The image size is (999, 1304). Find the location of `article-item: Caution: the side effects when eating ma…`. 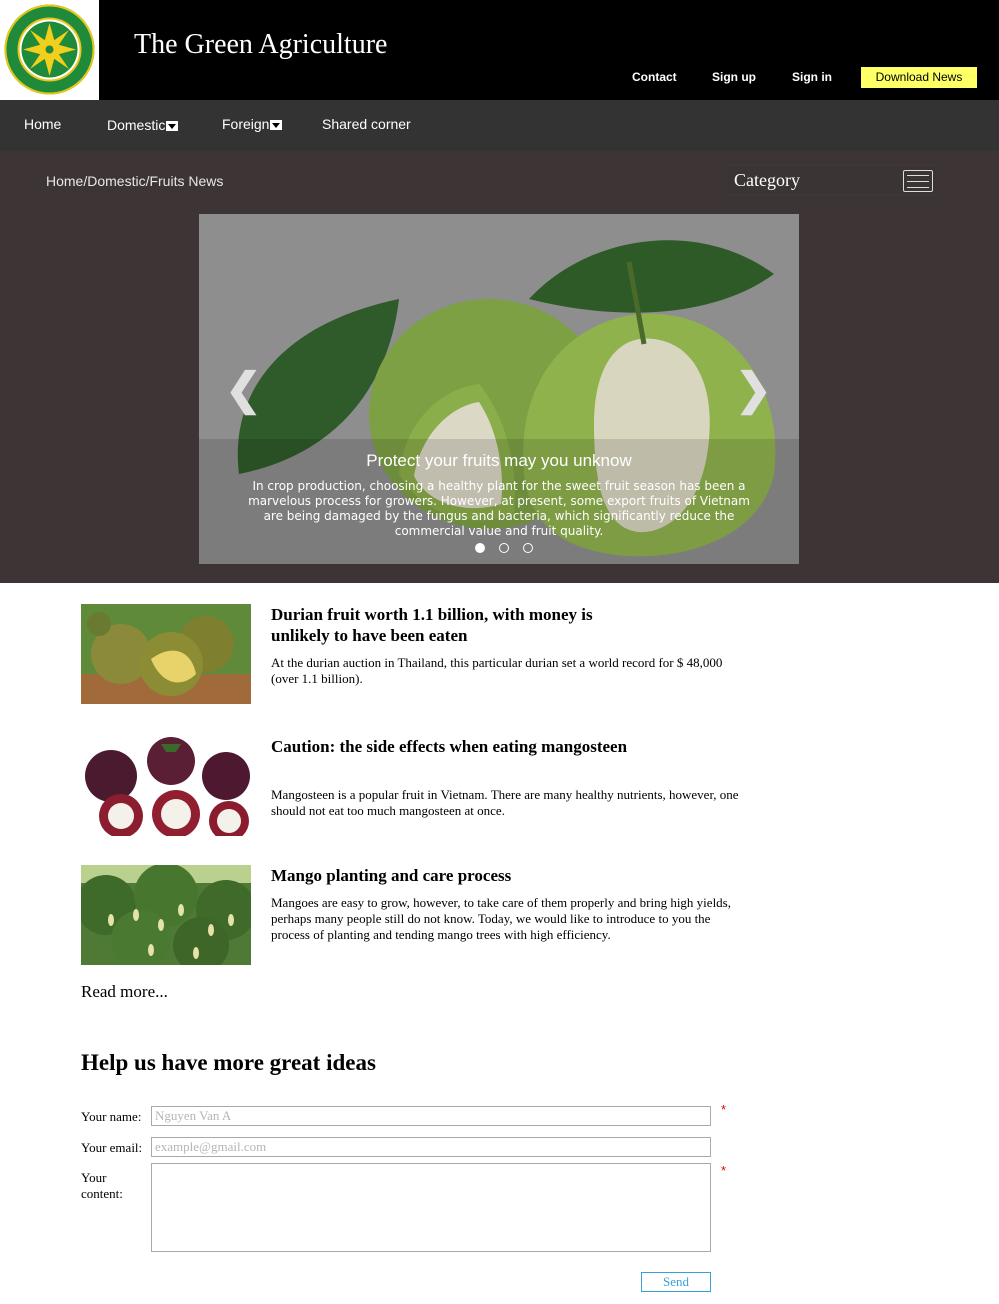

article-item: Caution: the side effects when eating ma… is located at coordinates (421, 786).